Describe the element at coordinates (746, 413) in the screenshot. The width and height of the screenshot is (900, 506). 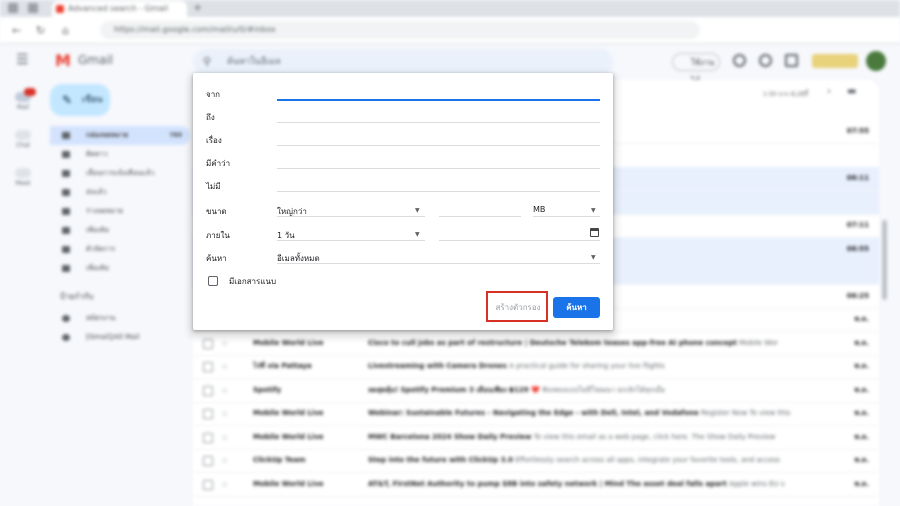
I see `row-snippet: Register Now To view this` at that location.